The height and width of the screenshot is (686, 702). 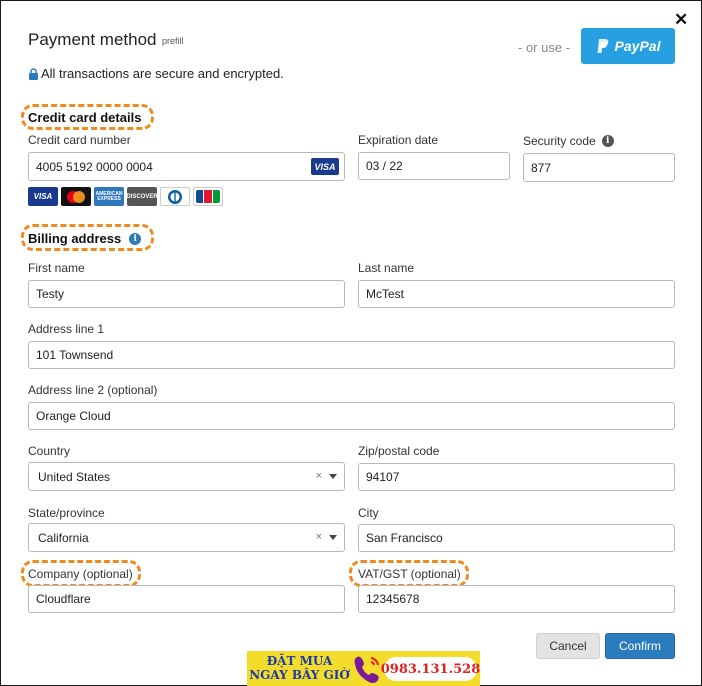 What do you see at coordinates (434, 166) in the screenshot?
I see `expiration-input: 03 / 22` at bounding box center [434, 166].